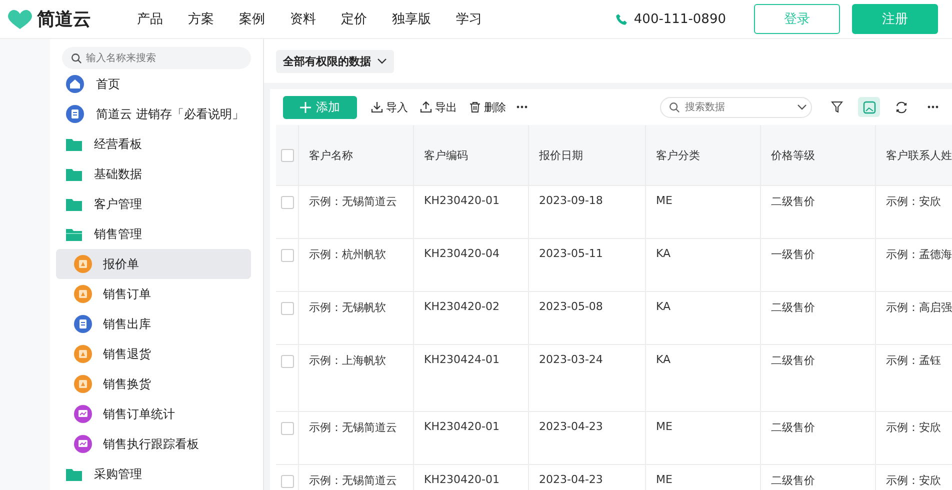 The image size is (952, 490). Describe the element at coordinates (127, 354) in the screenshot. I see `sidebar-label: 销售退货` at that location.